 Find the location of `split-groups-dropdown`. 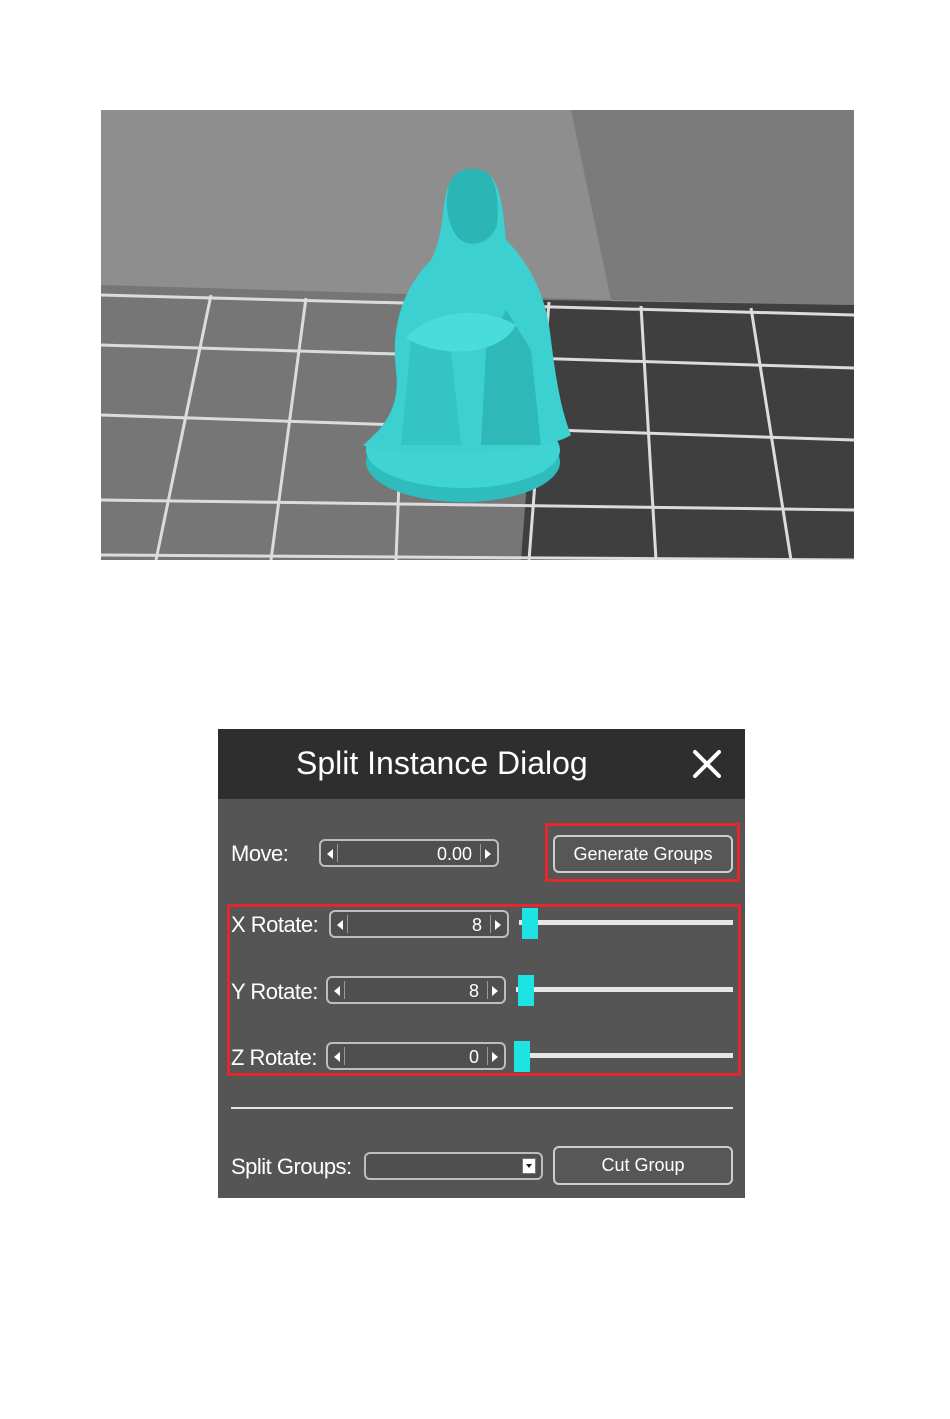

split-groups-dropdown is located at coordinates (453, 1166).